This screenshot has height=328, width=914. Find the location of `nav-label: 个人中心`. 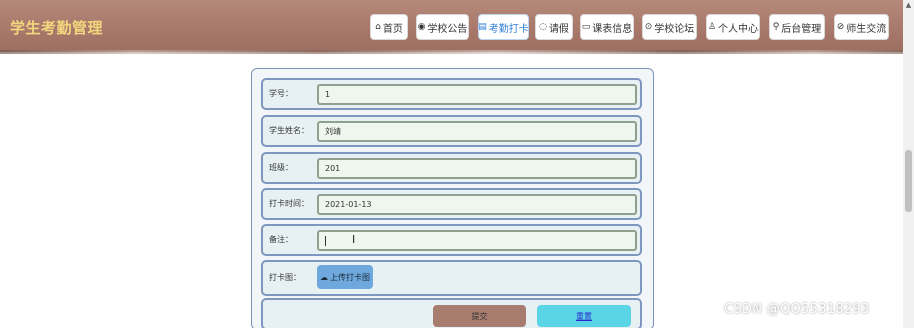

nav-label: 个人中心 is located at coordinates (738, 29).